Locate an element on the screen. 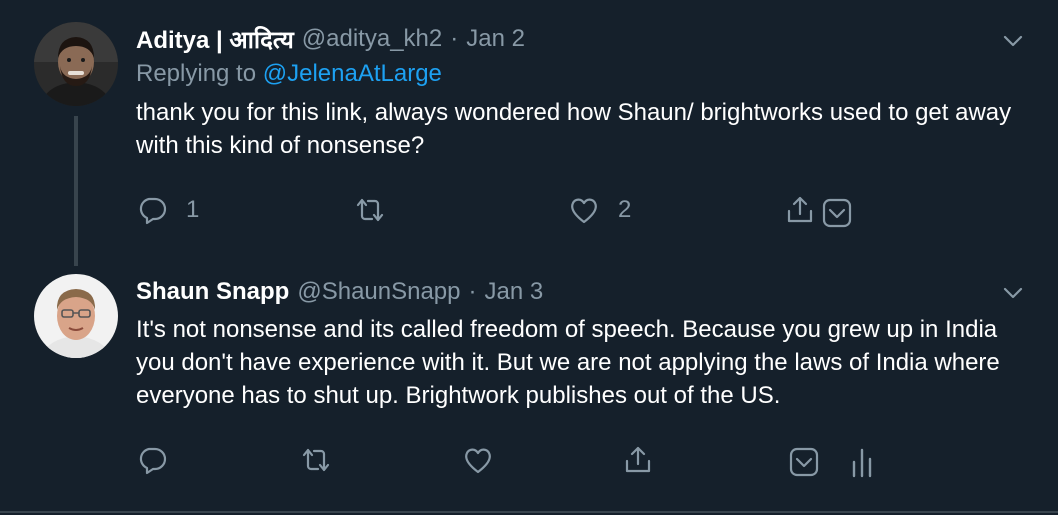 The height and width of the screenshot is (515, 1058). tweet-header: Shaun Snapp @ShaunSnapp · Jan 3 is located at coordinates (339, 292).